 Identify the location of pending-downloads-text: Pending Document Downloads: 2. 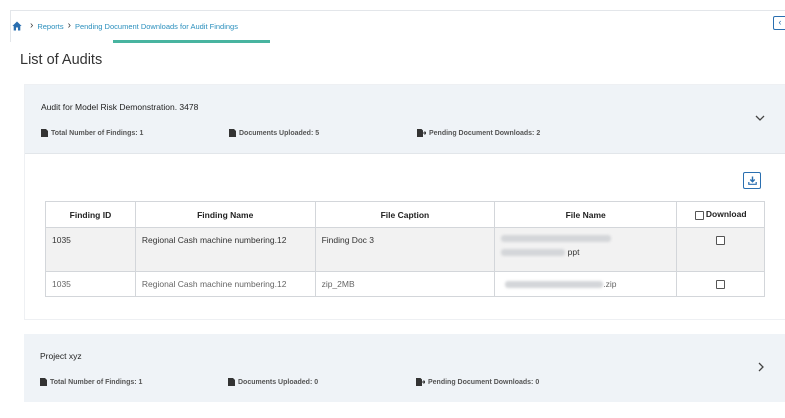
(485, 133).